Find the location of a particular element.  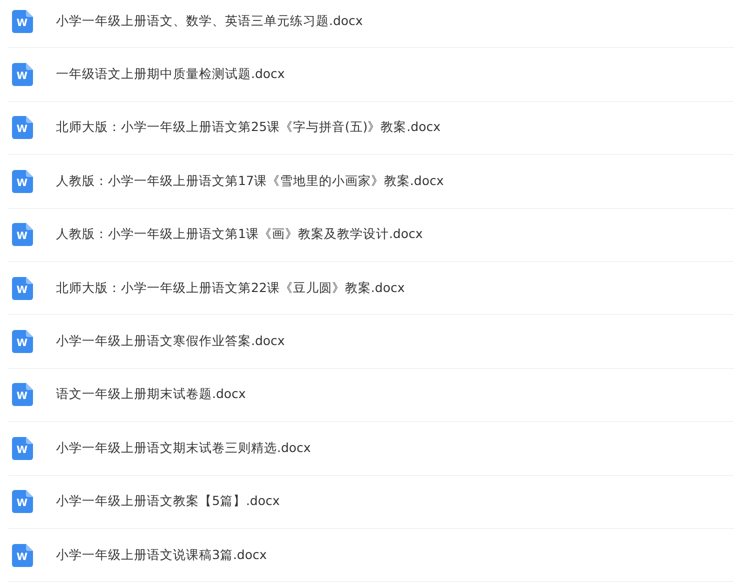

file-name-link: 北师大版：小学一年级上册语文第22课《豆儿圆》教案.docx is located at coordinates (230, 288).